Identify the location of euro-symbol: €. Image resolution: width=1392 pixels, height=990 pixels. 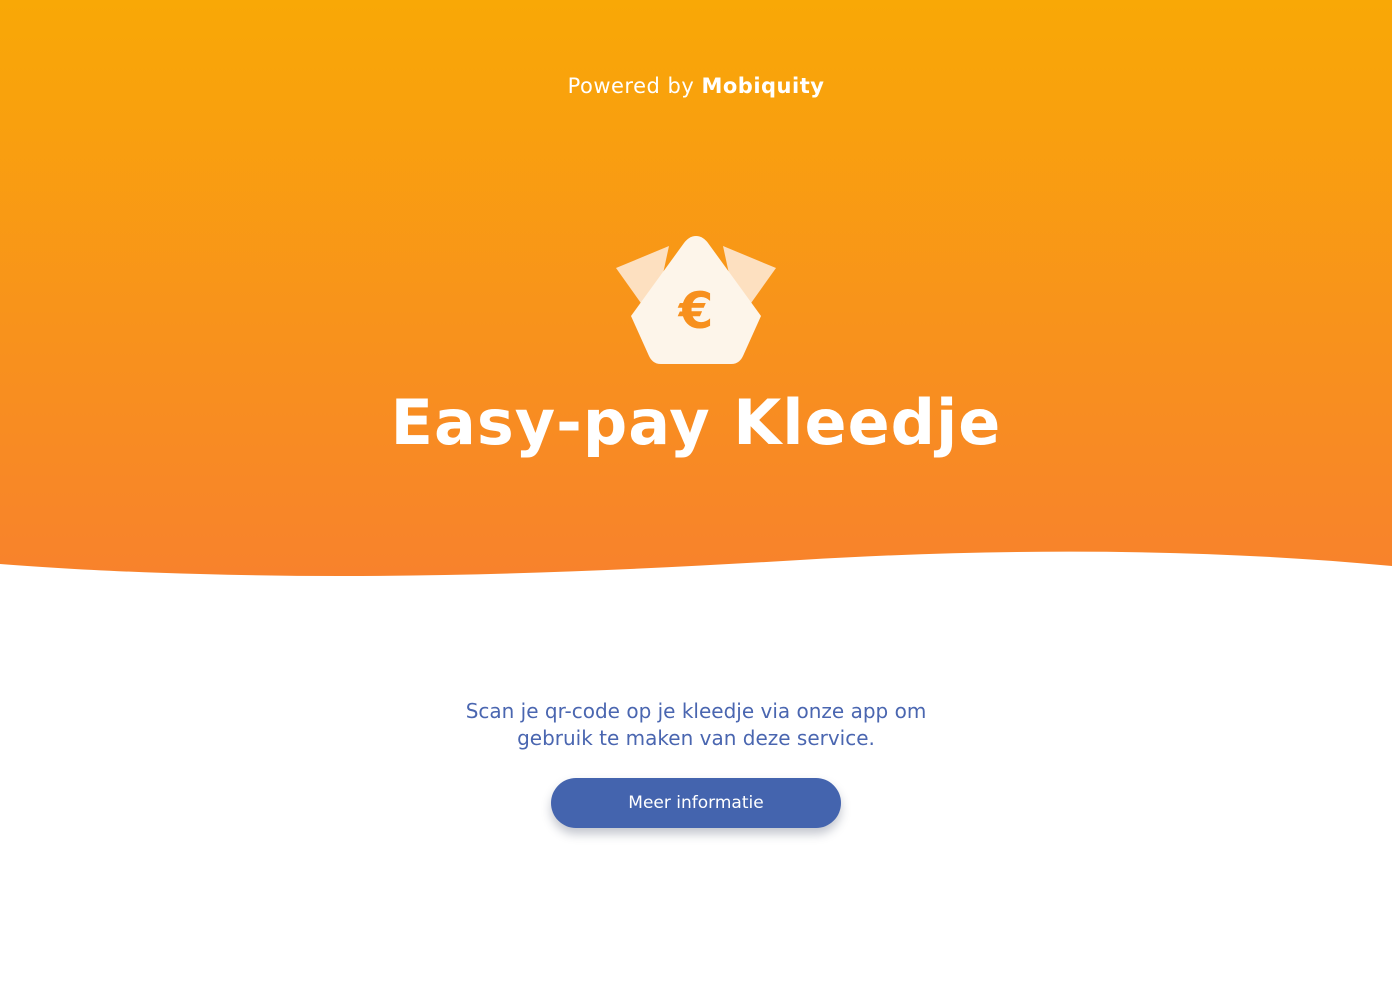
(696, 311).